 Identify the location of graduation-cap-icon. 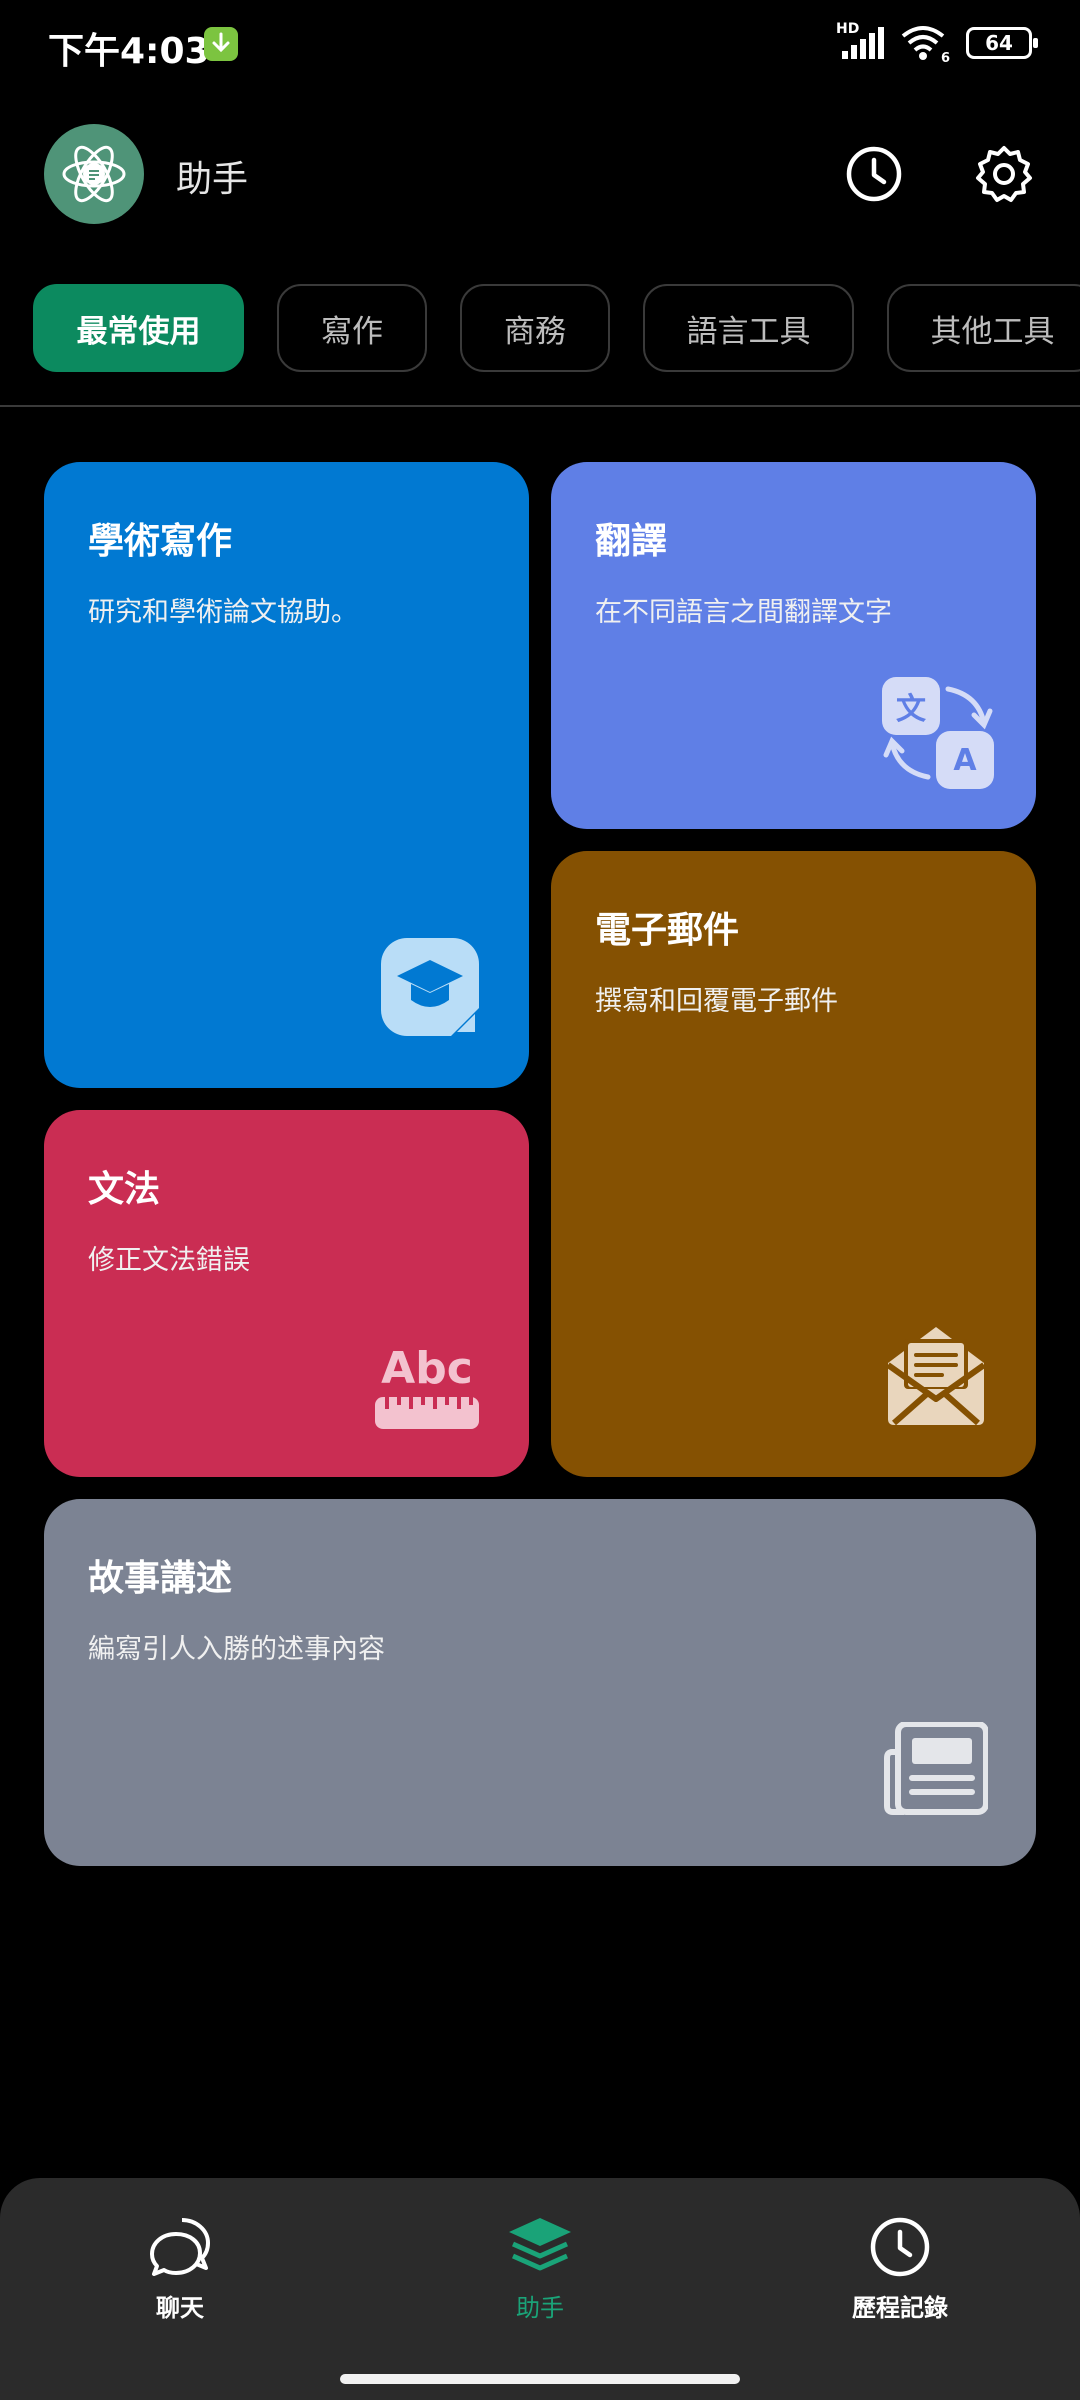
(430, 989).